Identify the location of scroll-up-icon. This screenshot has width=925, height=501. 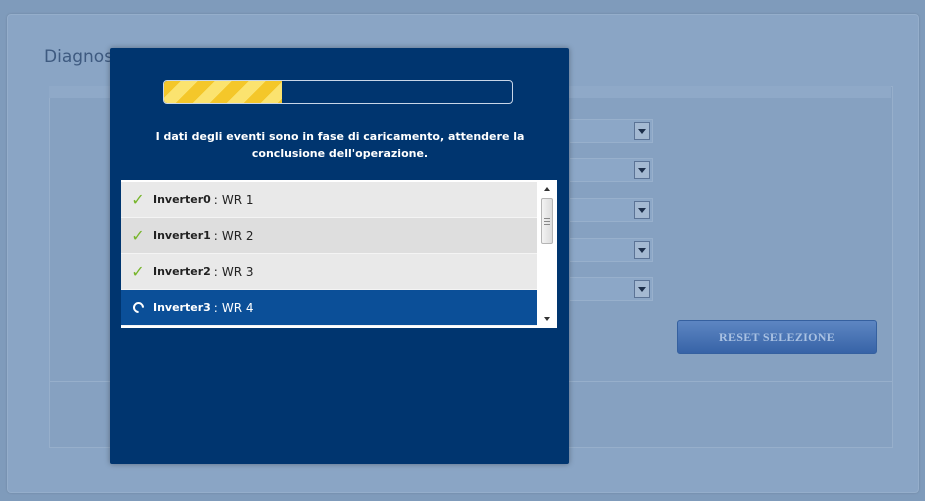
(547, 189).